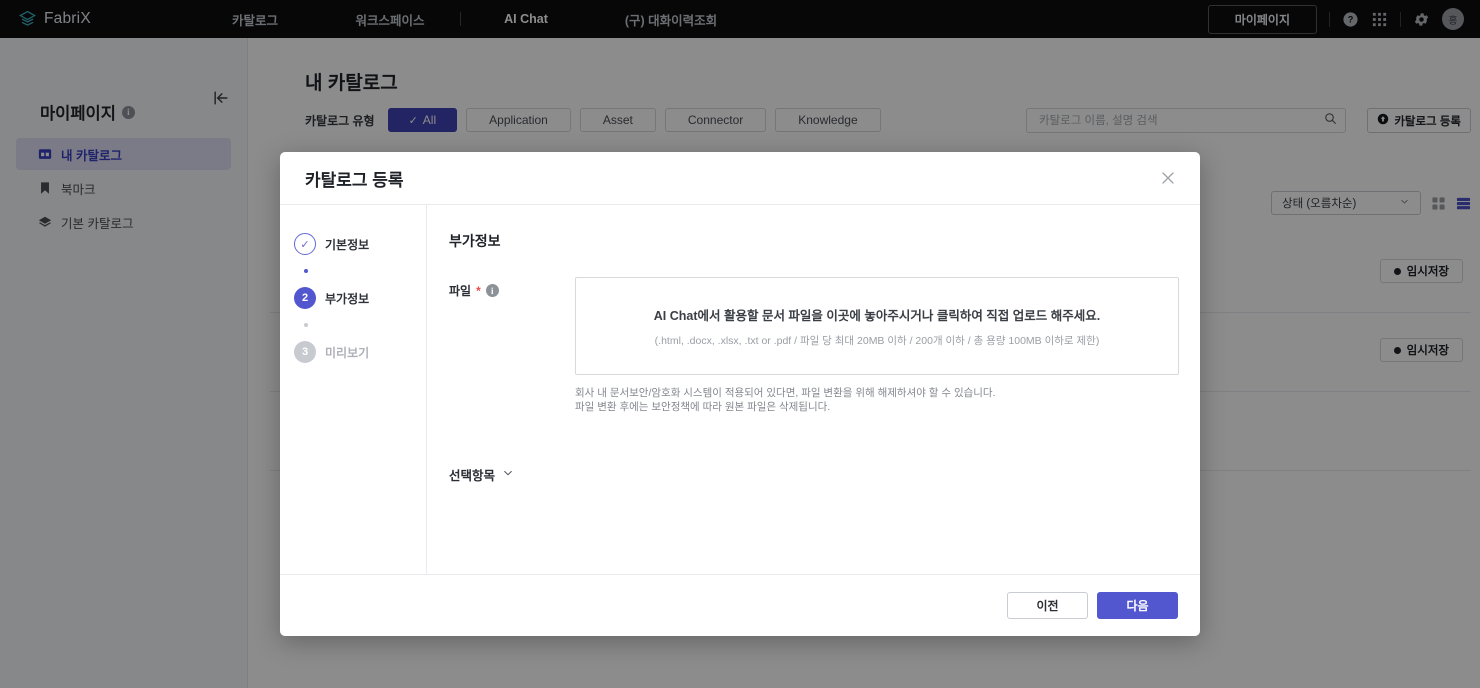 The height and width of the screenshot is (688, 1480). I want to click on step-label: 기본정보, so click(347, 244).